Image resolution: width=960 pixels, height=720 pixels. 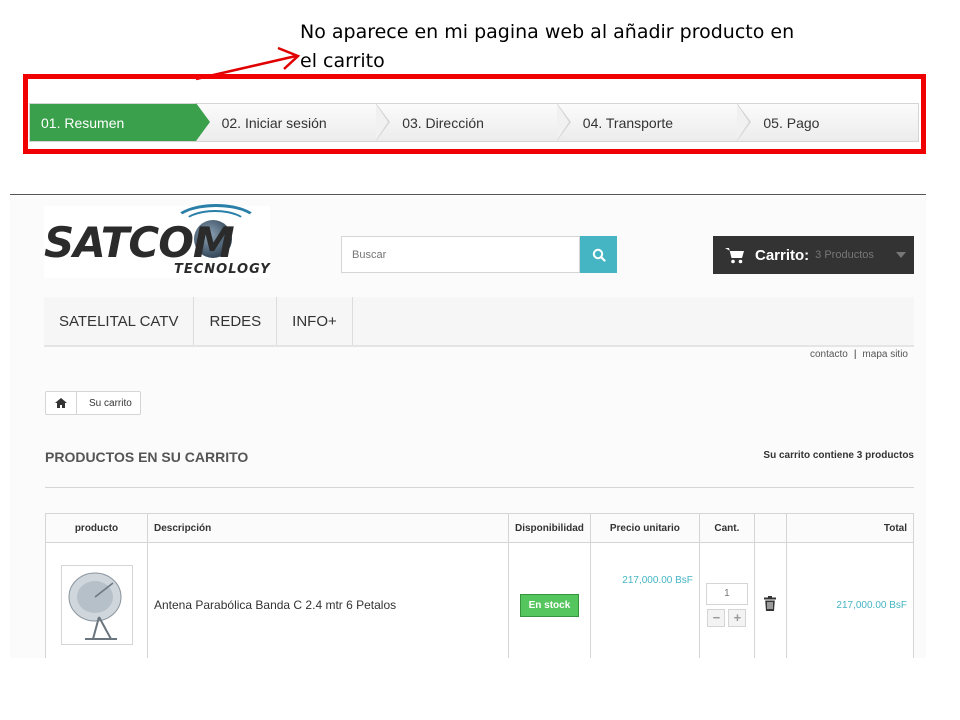 I want to click on menu-item-satelital: SATELITAL CATV, so click(x=119, y=321).